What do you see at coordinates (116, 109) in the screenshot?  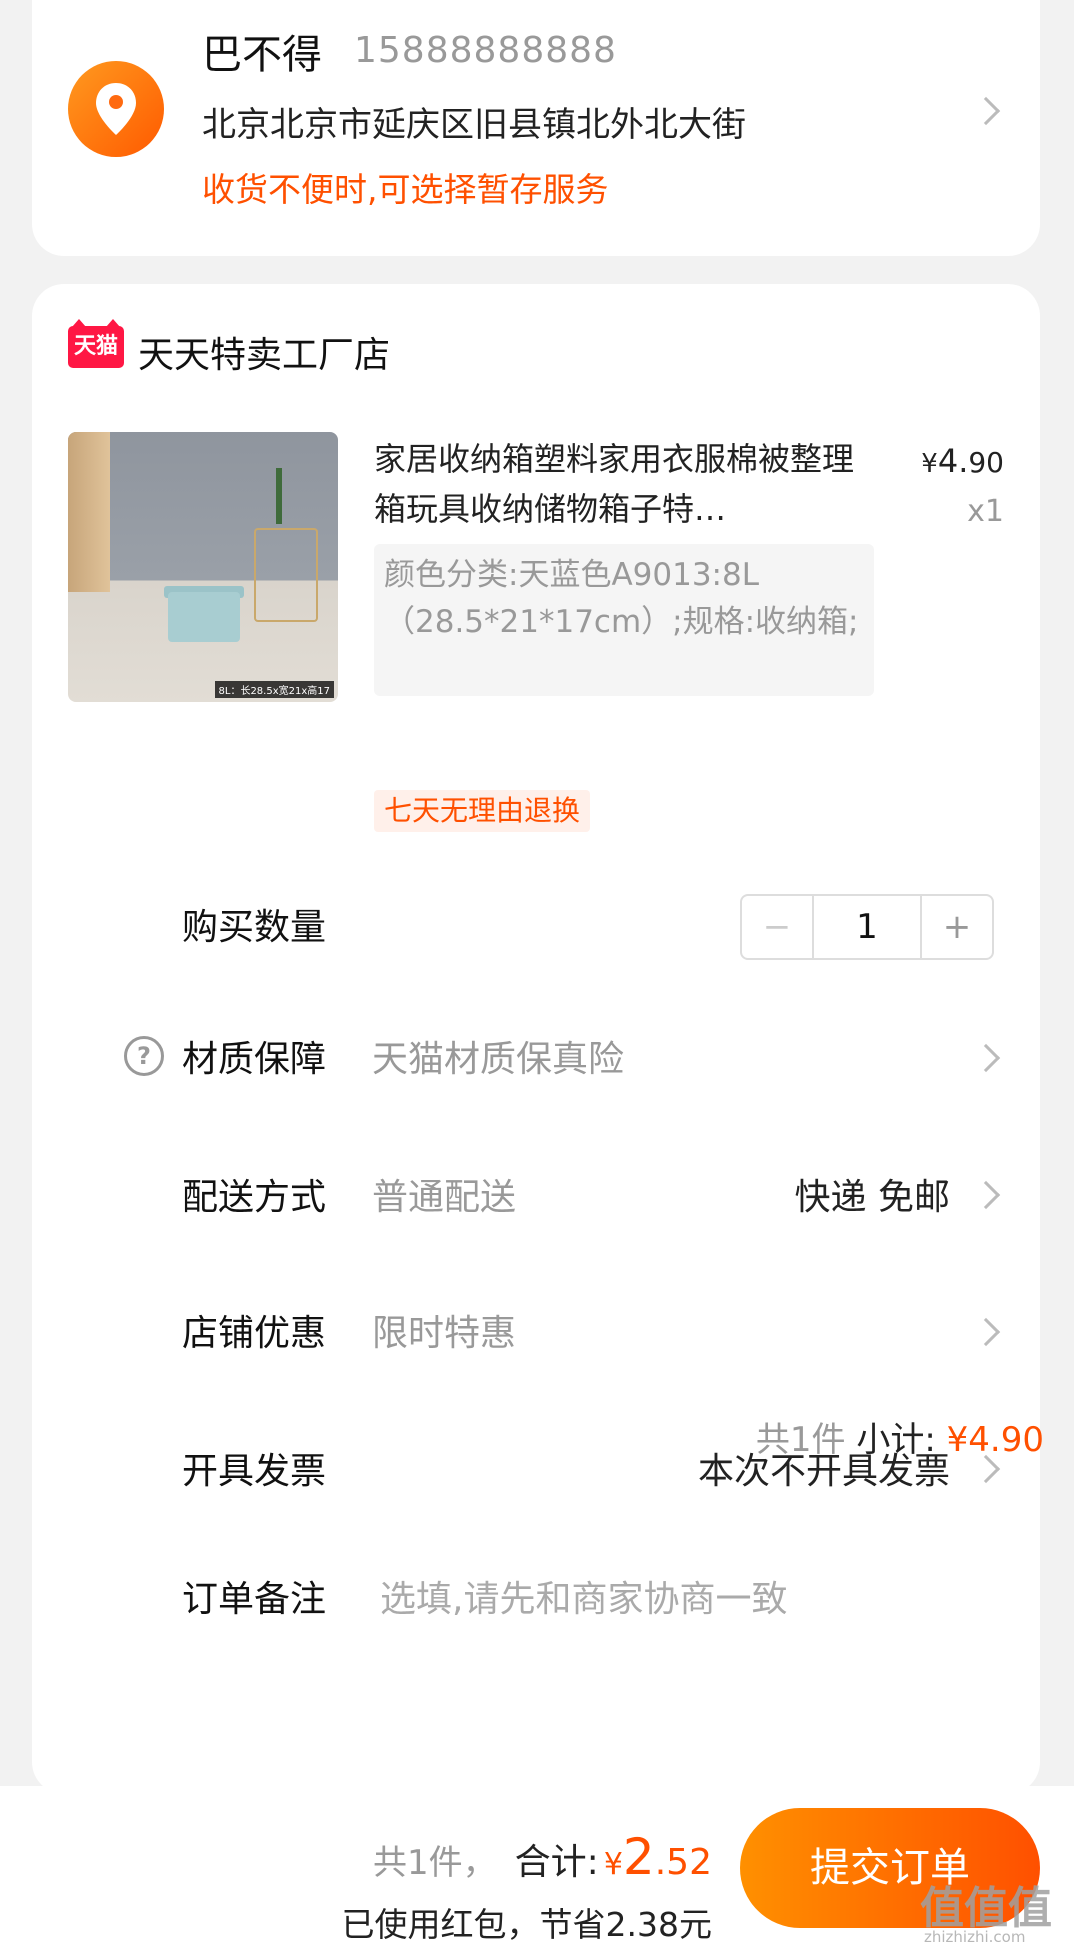 I see `location-pin-icon` at bounding box center [116, 109].